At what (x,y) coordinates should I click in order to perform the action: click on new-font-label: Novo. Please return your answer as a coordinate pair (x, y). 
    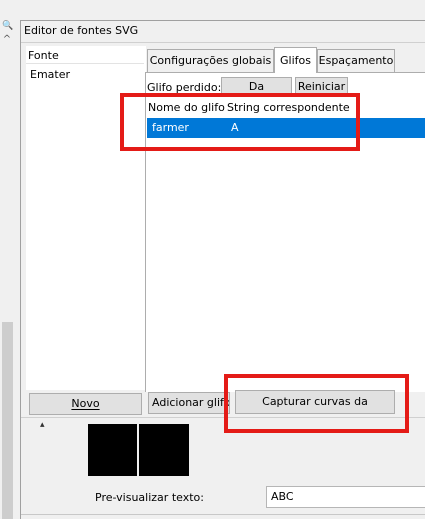
    Looking at the image, I should click on (85, 403).